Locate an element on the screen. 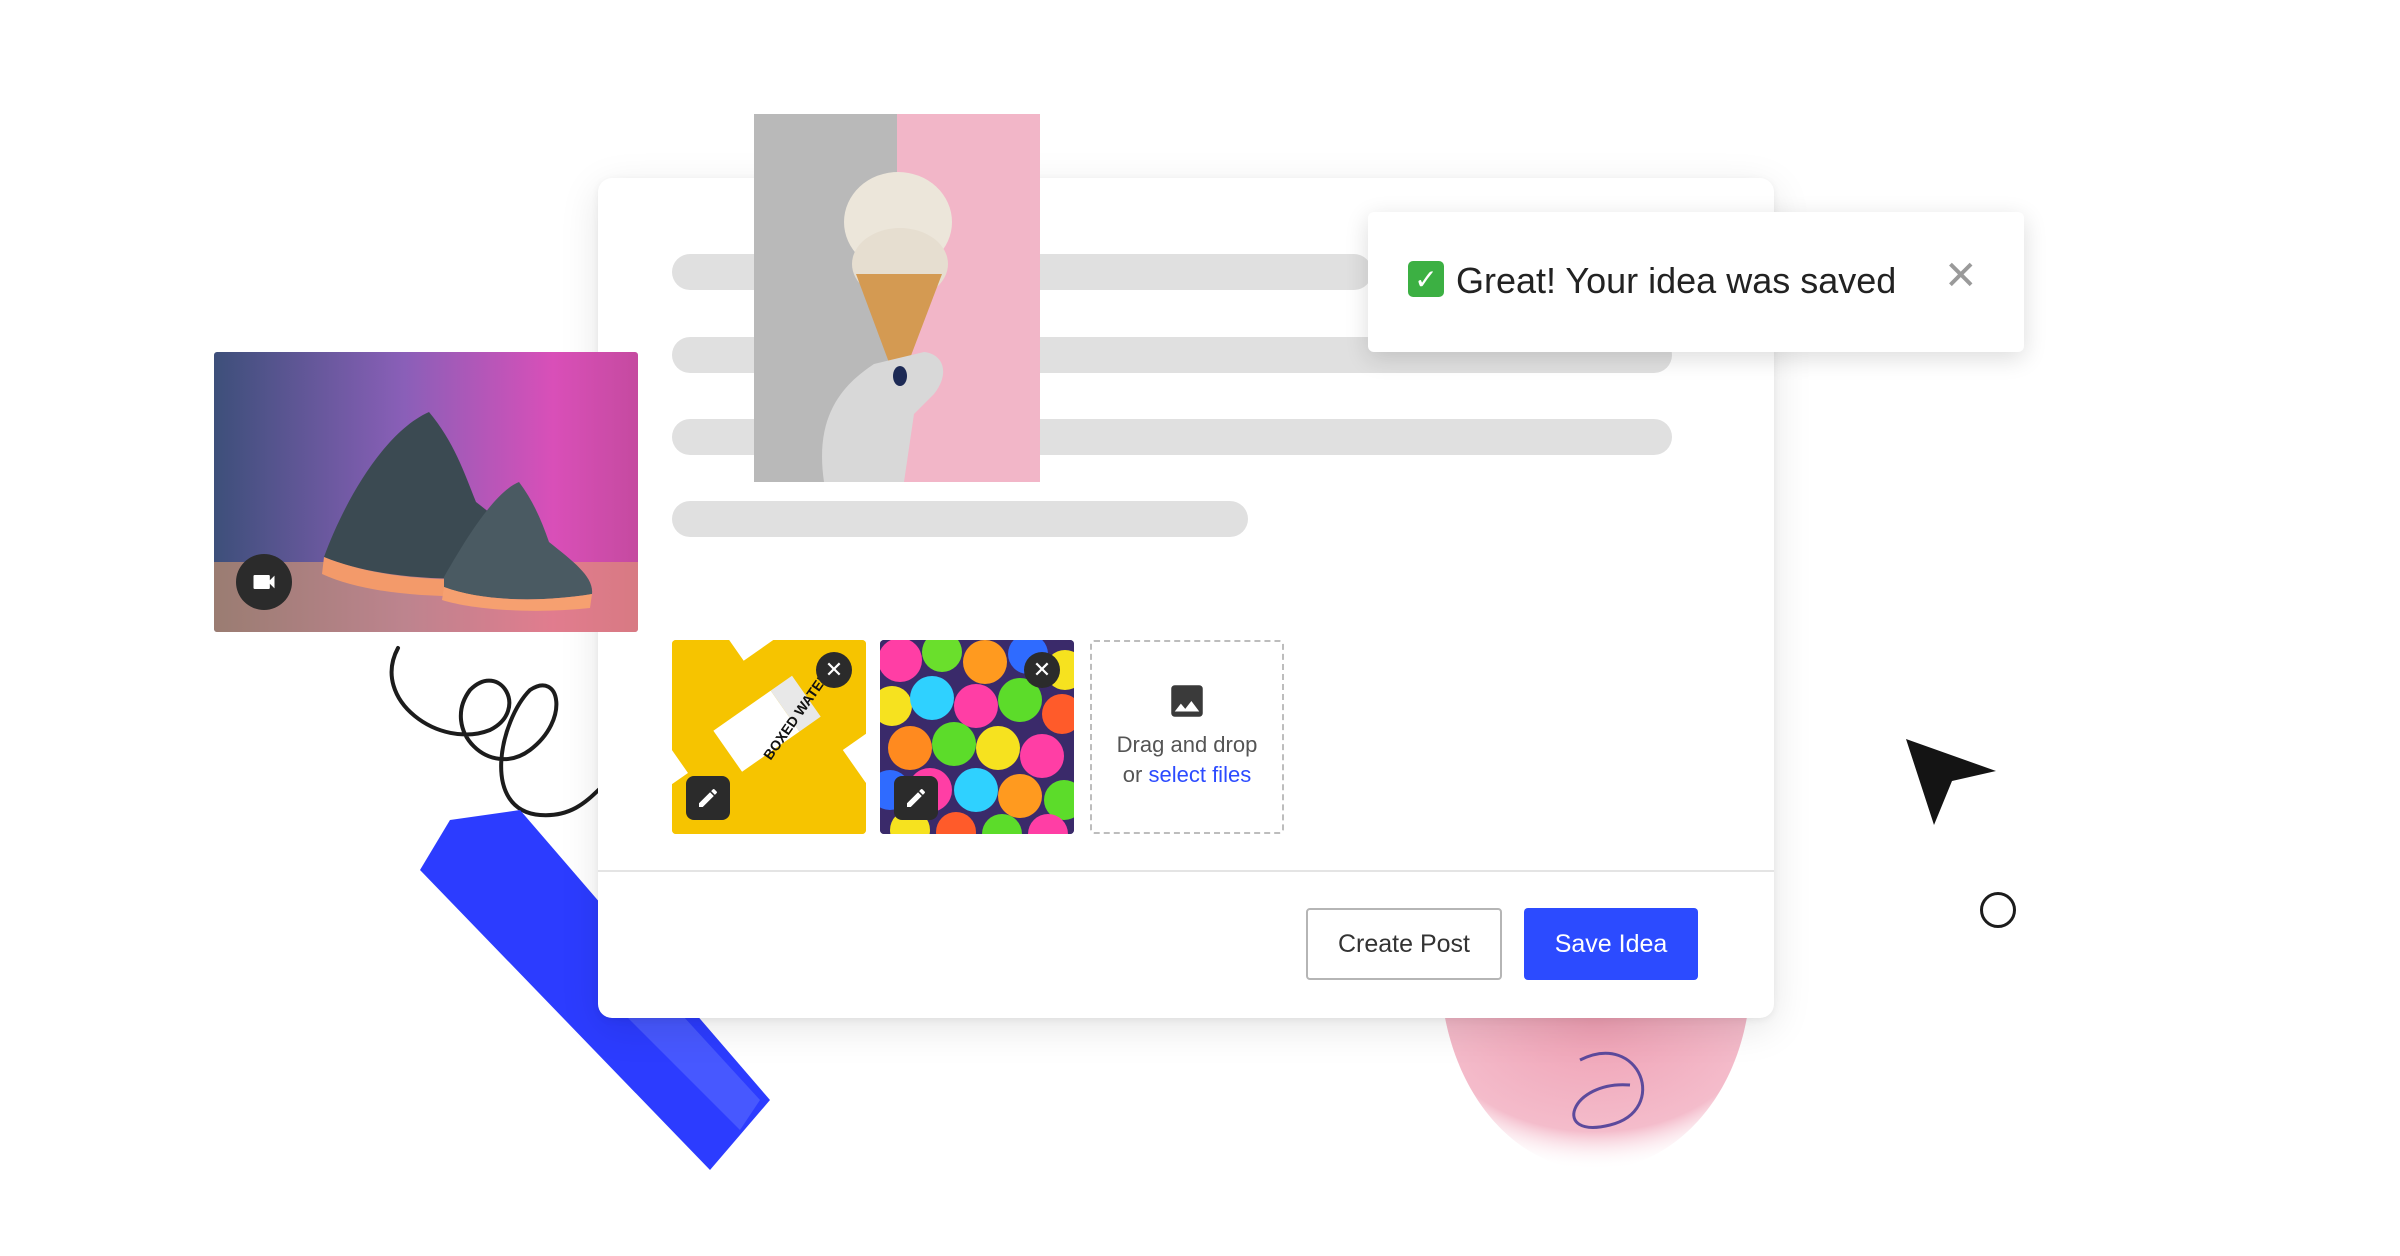  mouse-pointer-icon is located at coordinates (1951, 782).